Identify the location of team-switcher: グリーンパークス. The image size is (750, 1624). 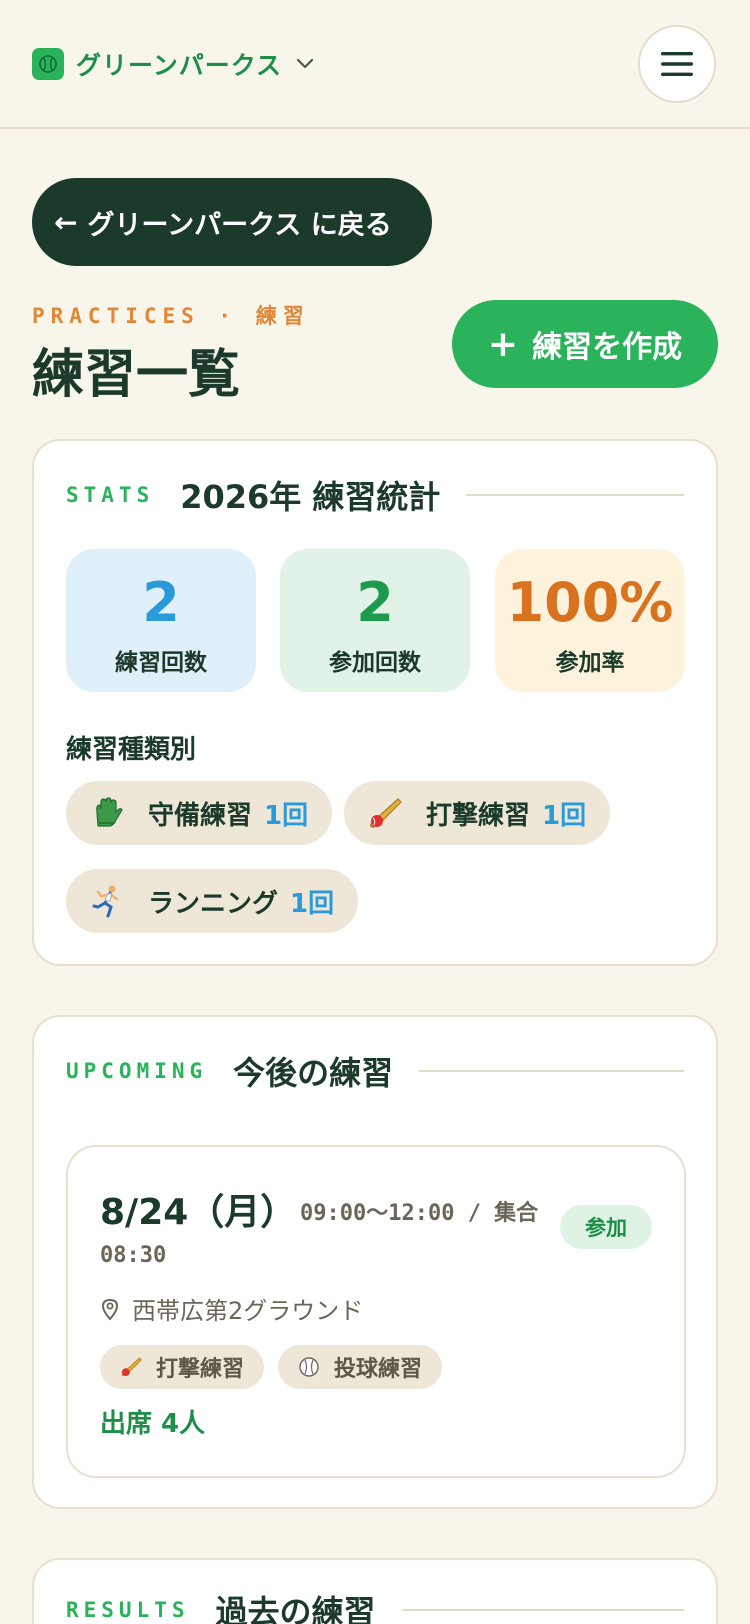
(173, 64).